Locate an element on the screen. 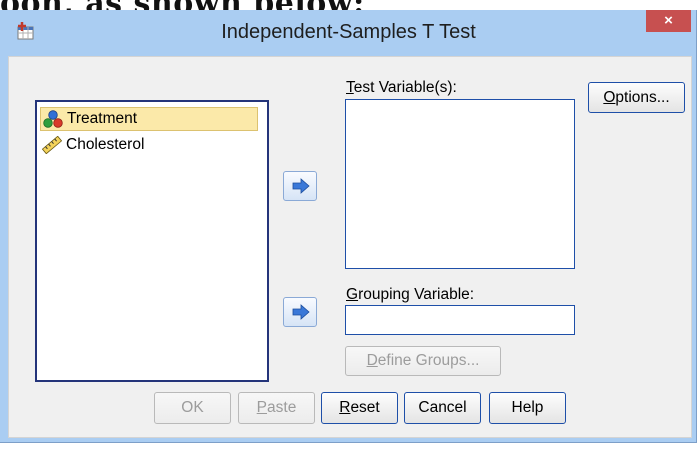 The height and width of the screenshot is (450, 700). nominal-variable-icon is located at coordinates (53, 119).